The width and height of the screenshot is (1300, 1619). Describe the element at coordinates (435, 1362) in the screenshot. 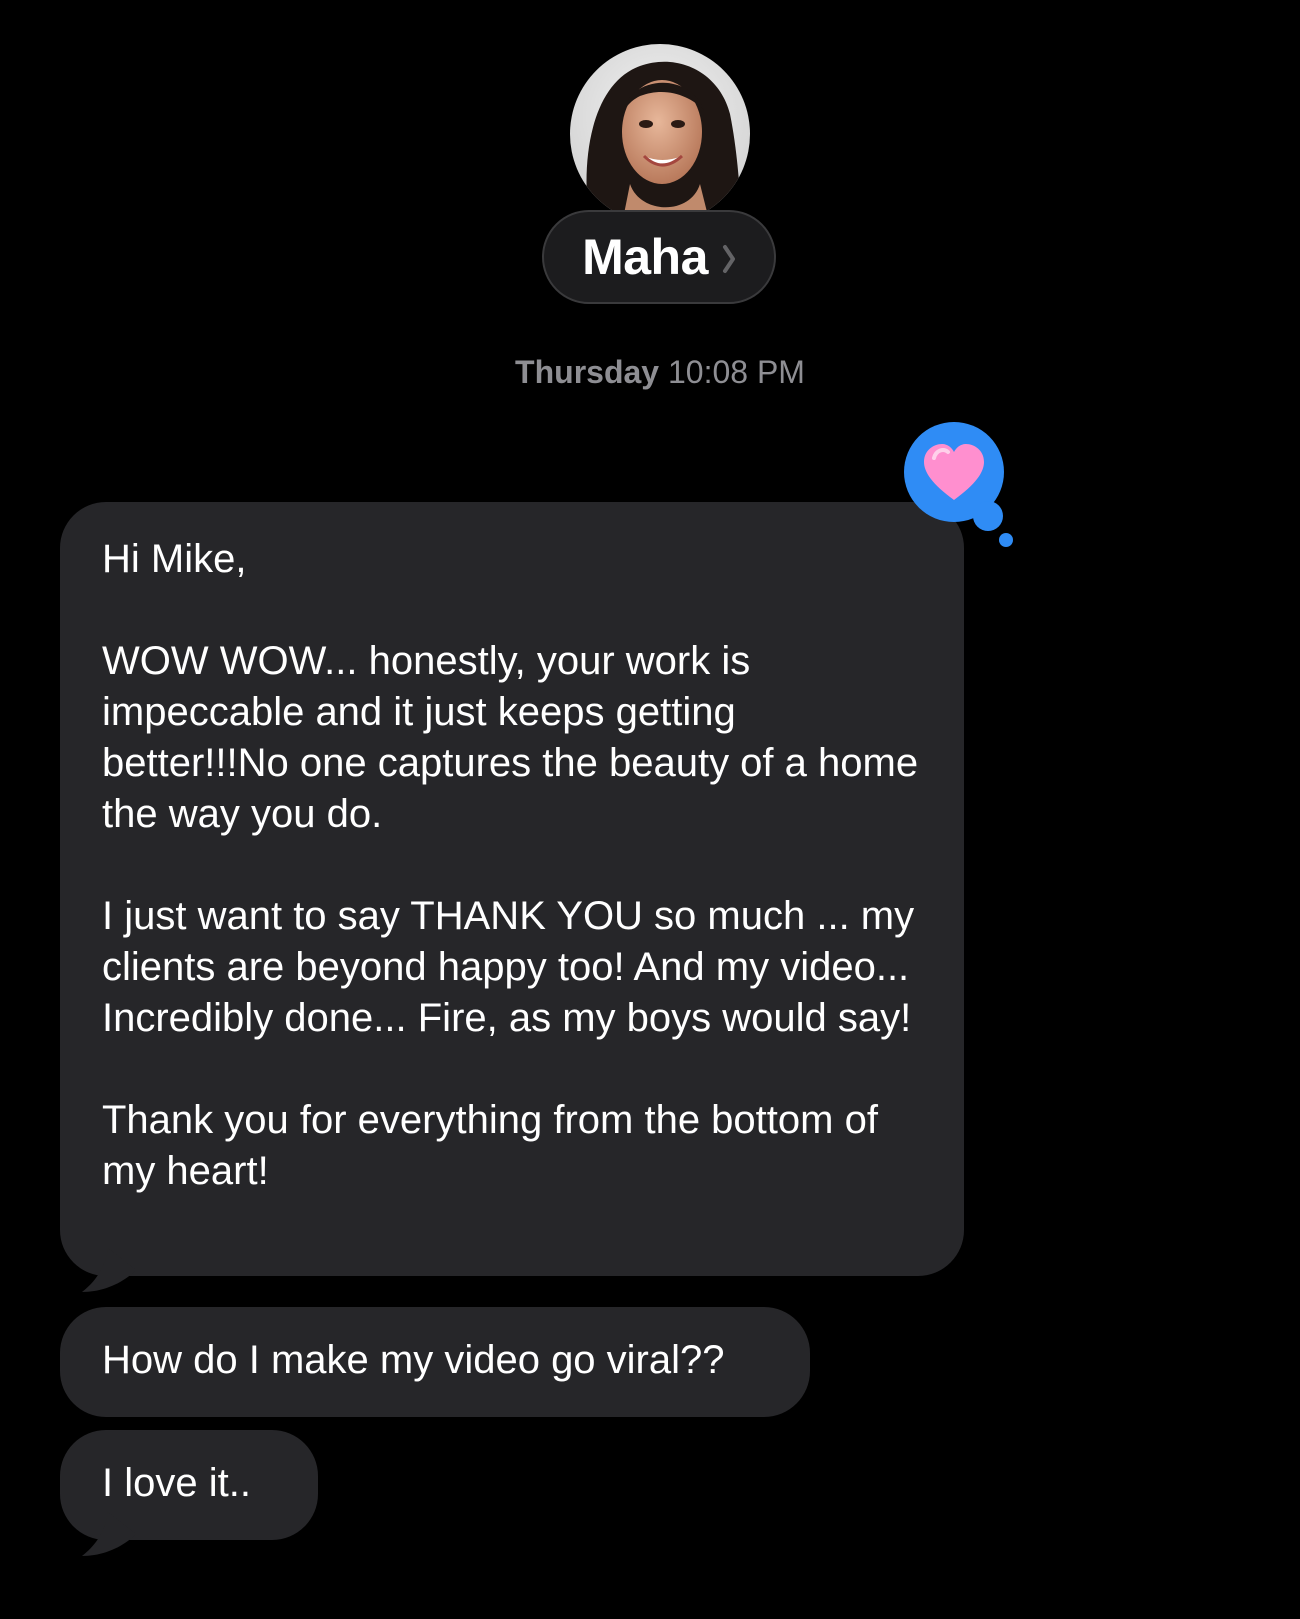

I see `message-bubble: How do I make my video go viral??` at that location.